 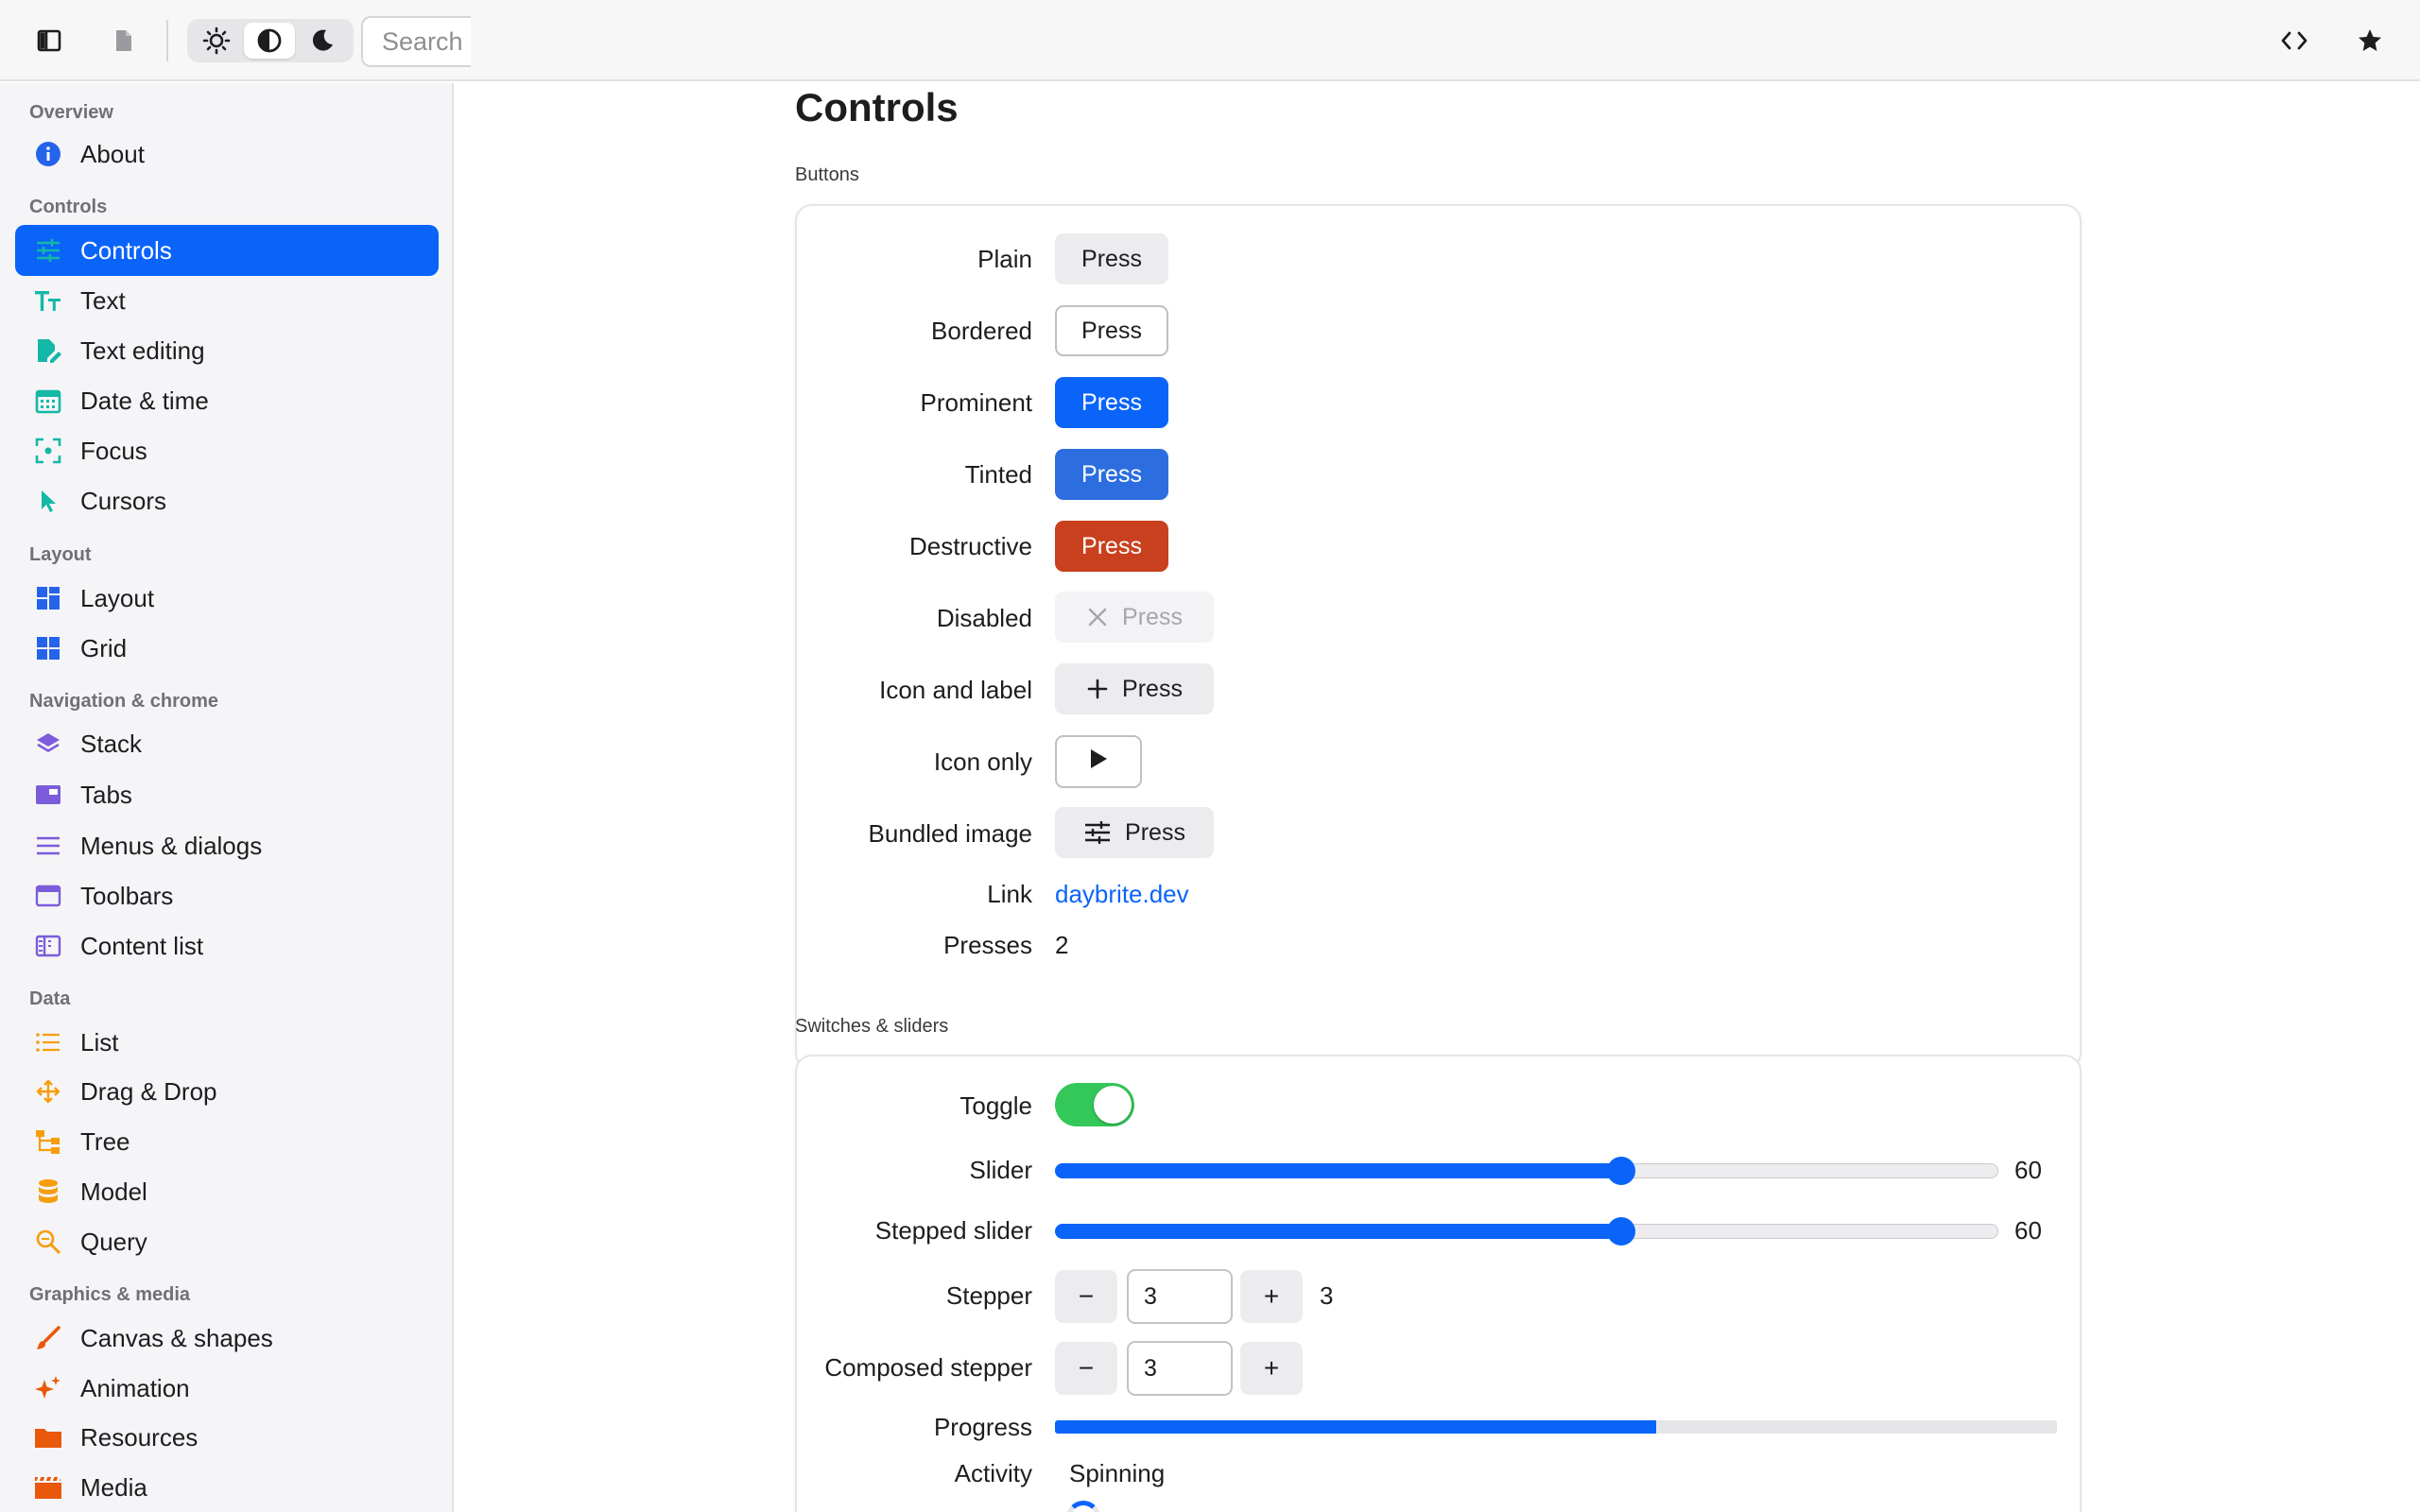 I want to click on theme-light-option, so click(x=217, y=41).